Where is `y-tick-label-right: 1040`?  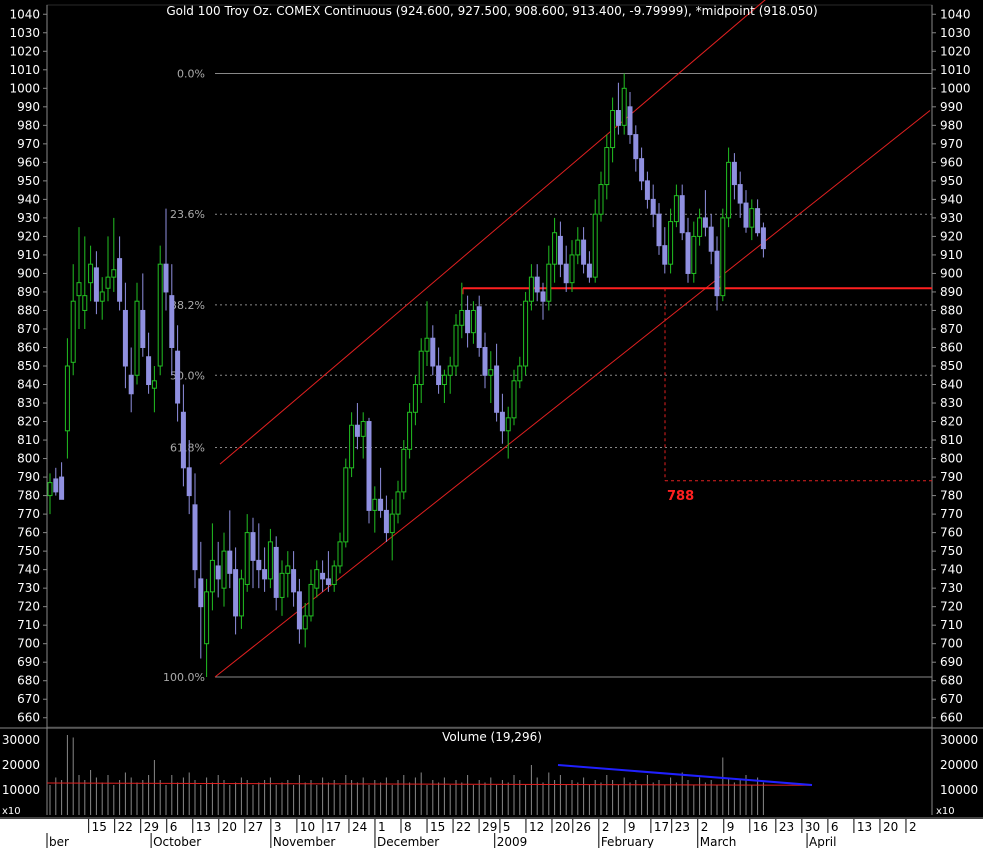 y-tick-label-right: 1040 is located at coordinates (955, 14).